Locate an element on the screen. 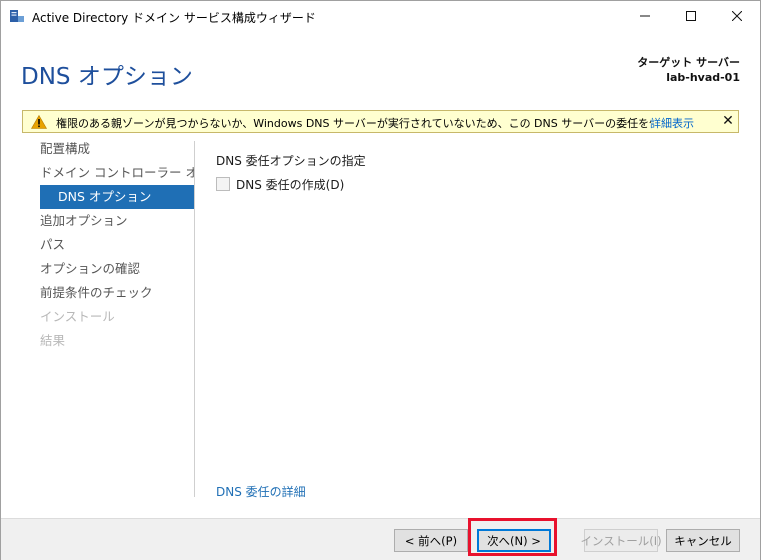  warning-triangle-icon is located at coordinates (39, 121).